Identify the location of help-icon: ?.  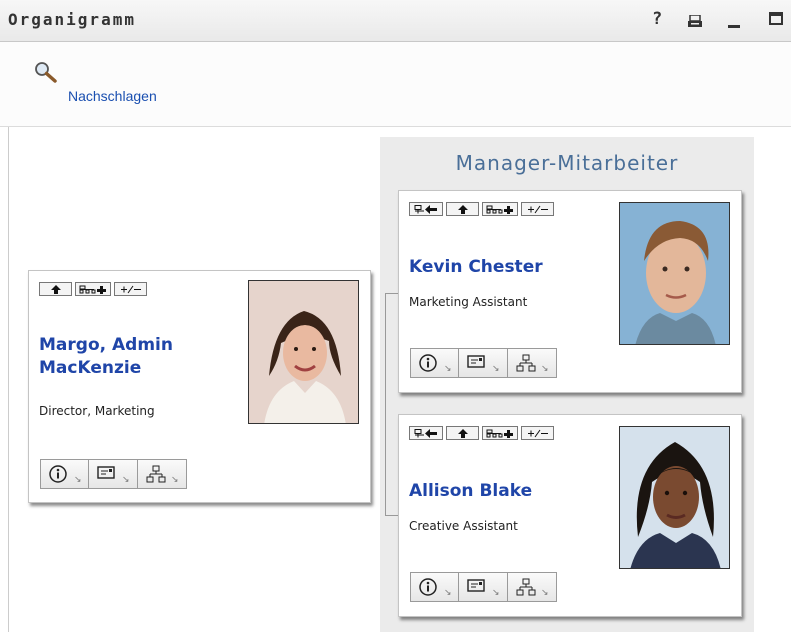
(657, 19).